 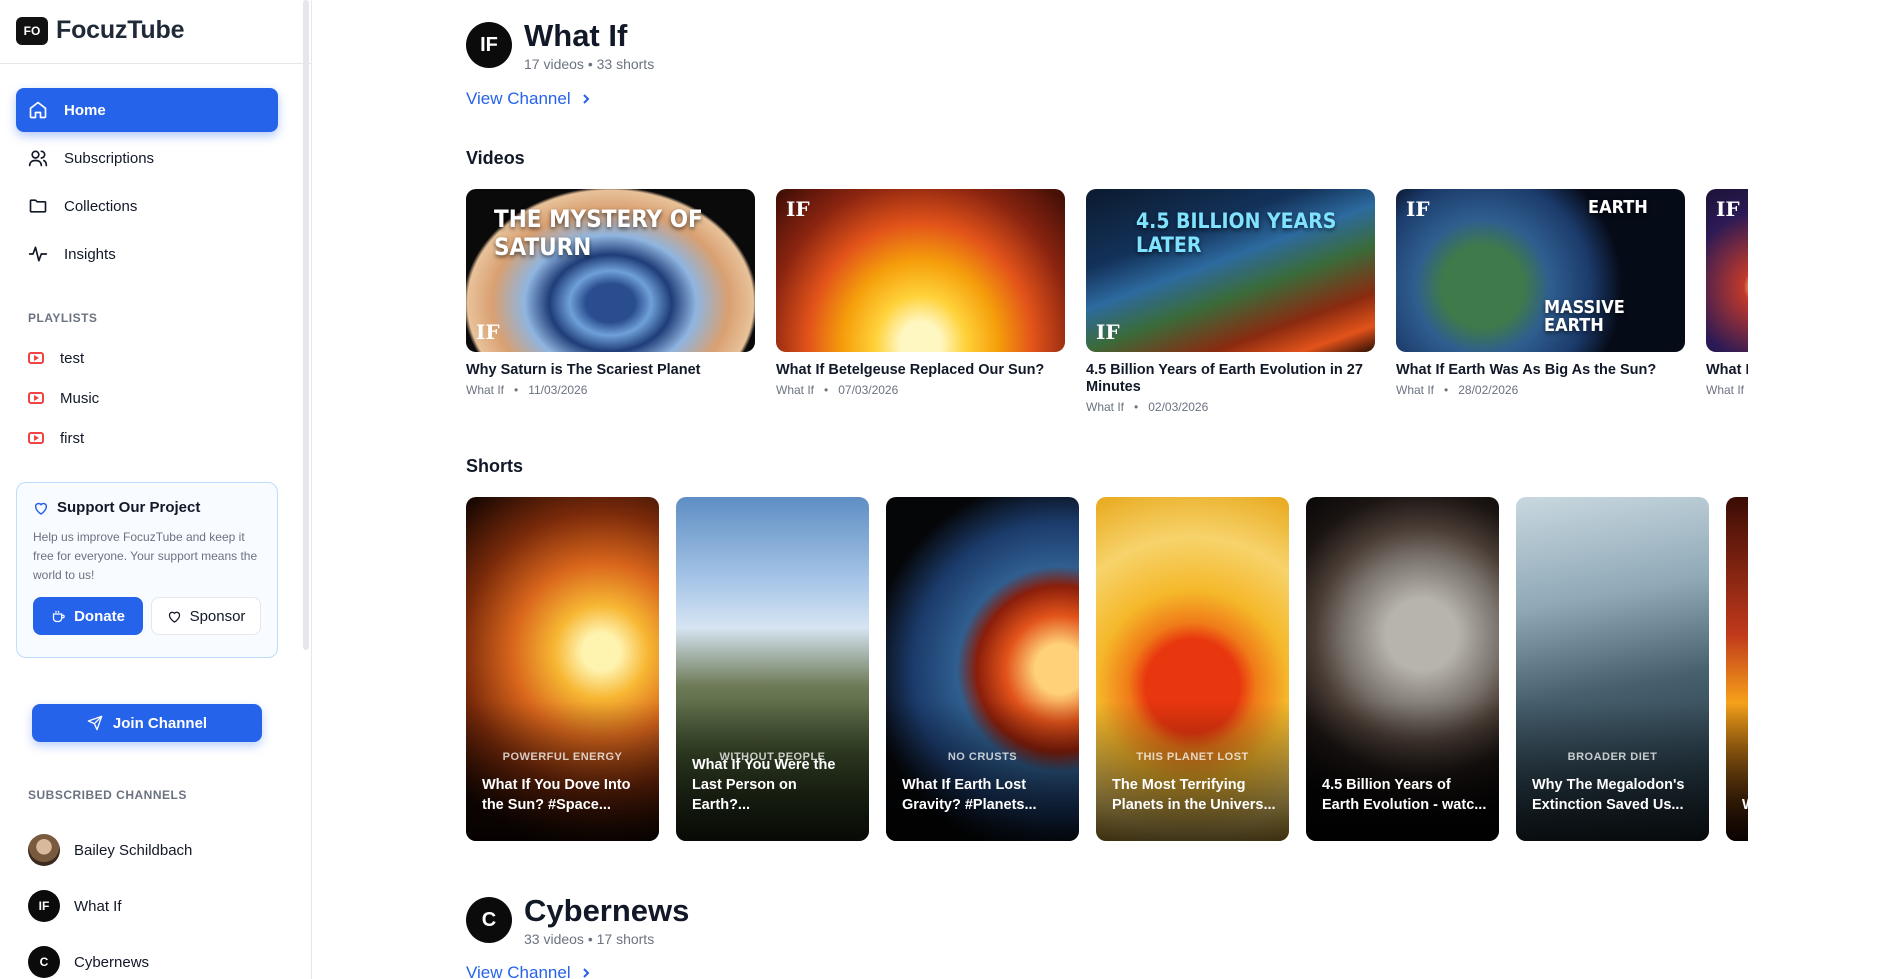 I want to click on subscribed-channel-item: Bailey Schildbach, so click(x=158, y=850).